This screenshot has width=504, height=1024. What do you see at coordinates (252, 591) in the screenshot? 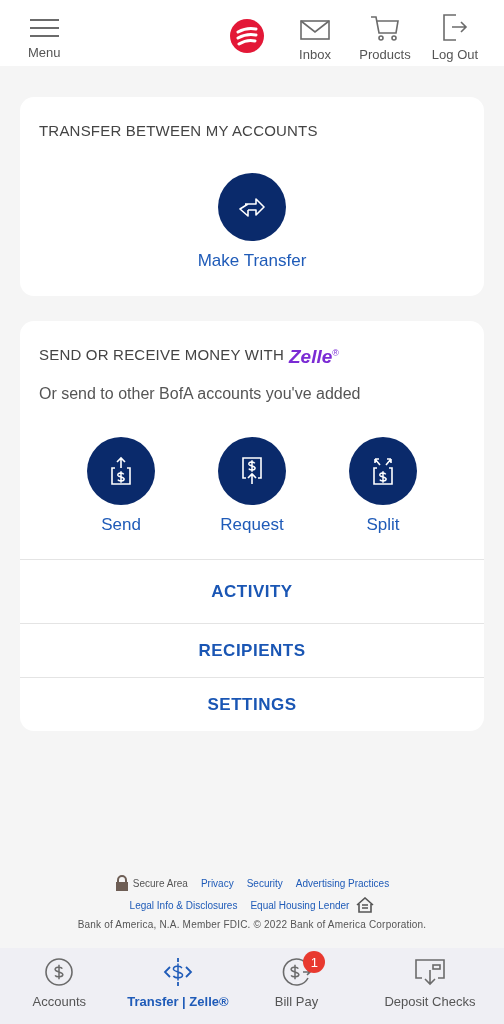
I see `menu-link: ACTIVITY` at bounding box center [252, 591].